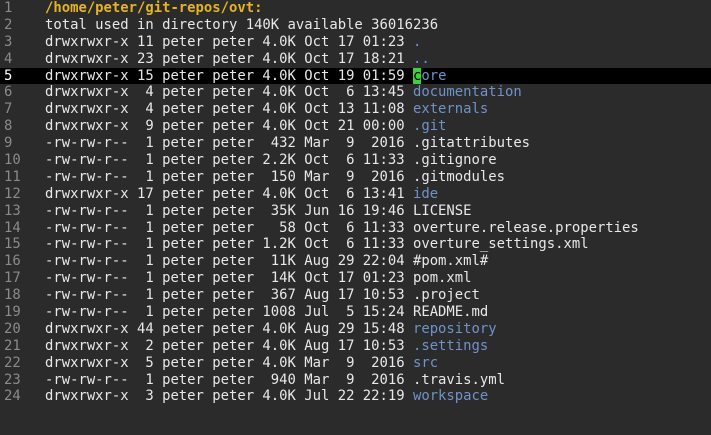 Image resolution: width=711 pixels, height=435 pixels. I want to click on file-name: .gitattributes, so click(471, 143).